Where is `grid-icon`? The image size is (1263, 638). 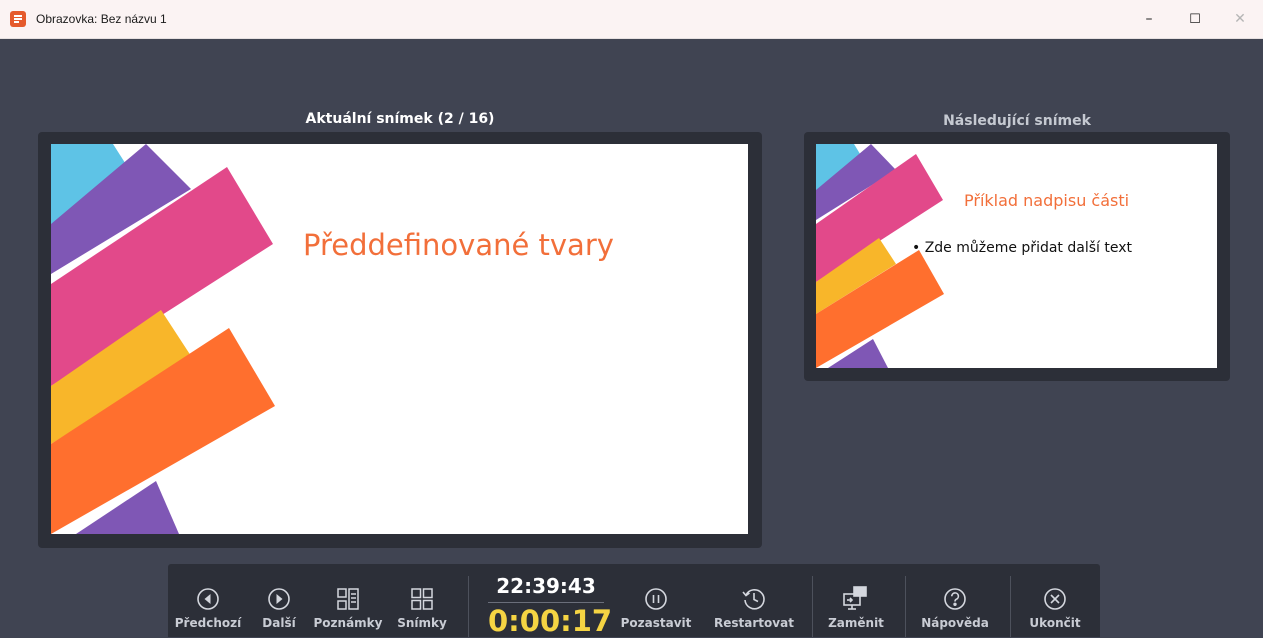 grid-icon is located at coordinates (422, 599).